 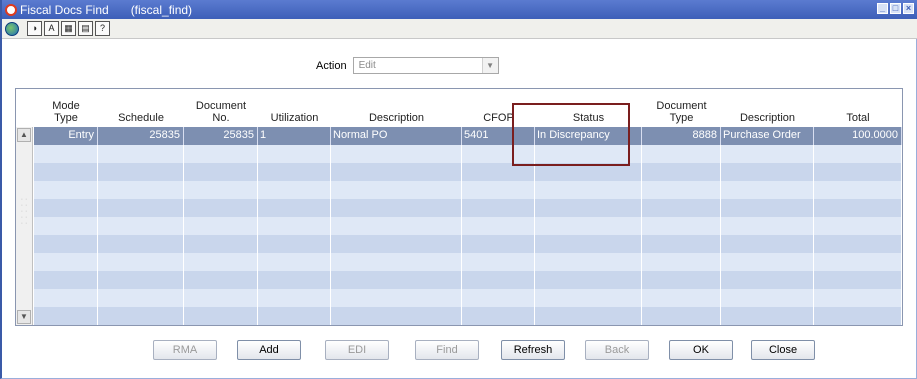 I want to click on cell-document-no: 25835, so click(x=221, y=136).